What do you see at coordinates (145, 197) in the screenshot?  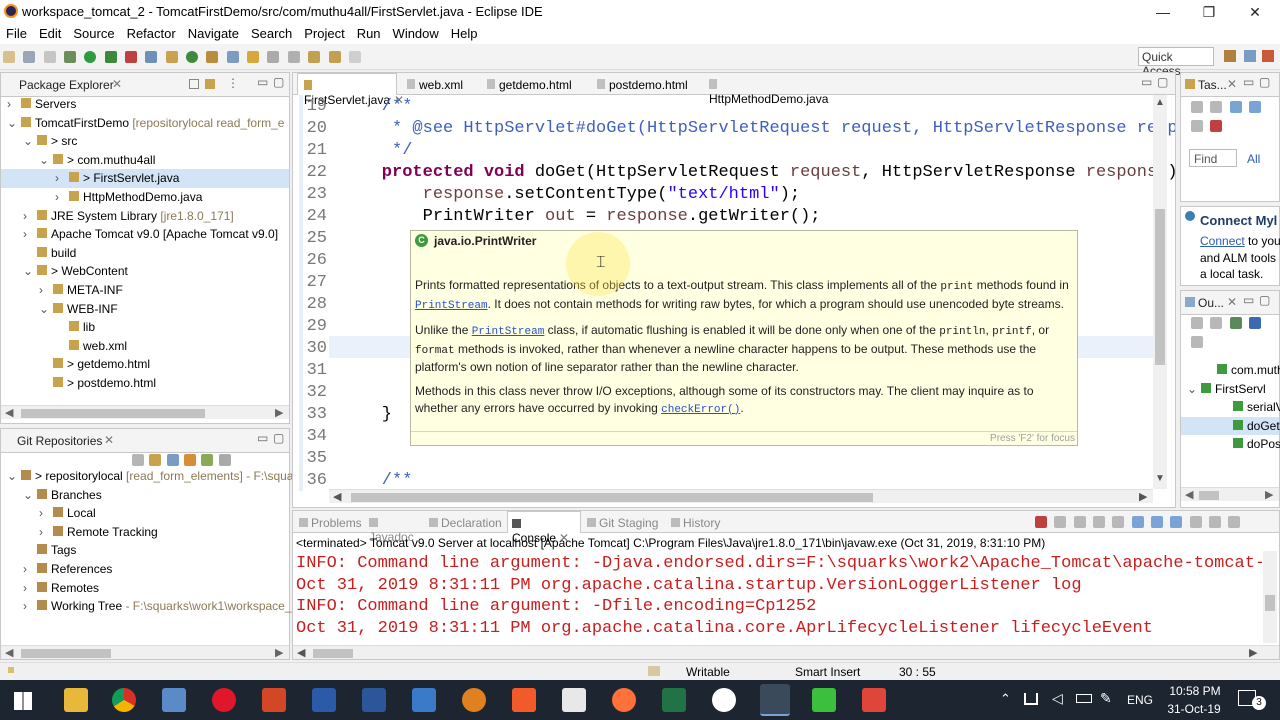 I see `tree-item: › HttpMethodDemo.java` at bounding box center [145, 197].